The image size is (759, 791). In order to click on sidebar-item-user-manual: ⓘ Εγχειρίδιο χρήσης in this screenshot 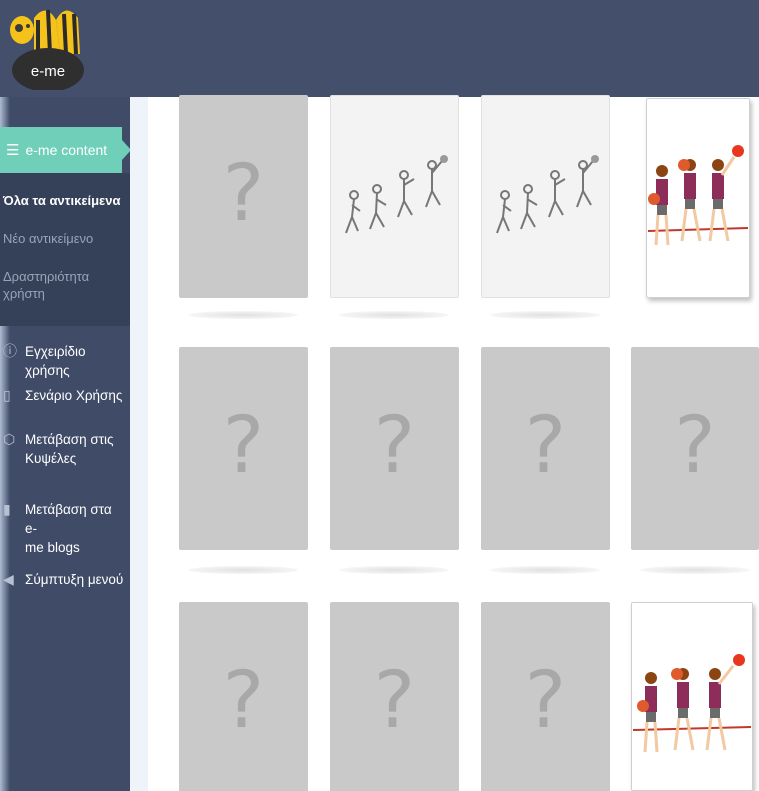, I will do `click(65, 361)`.